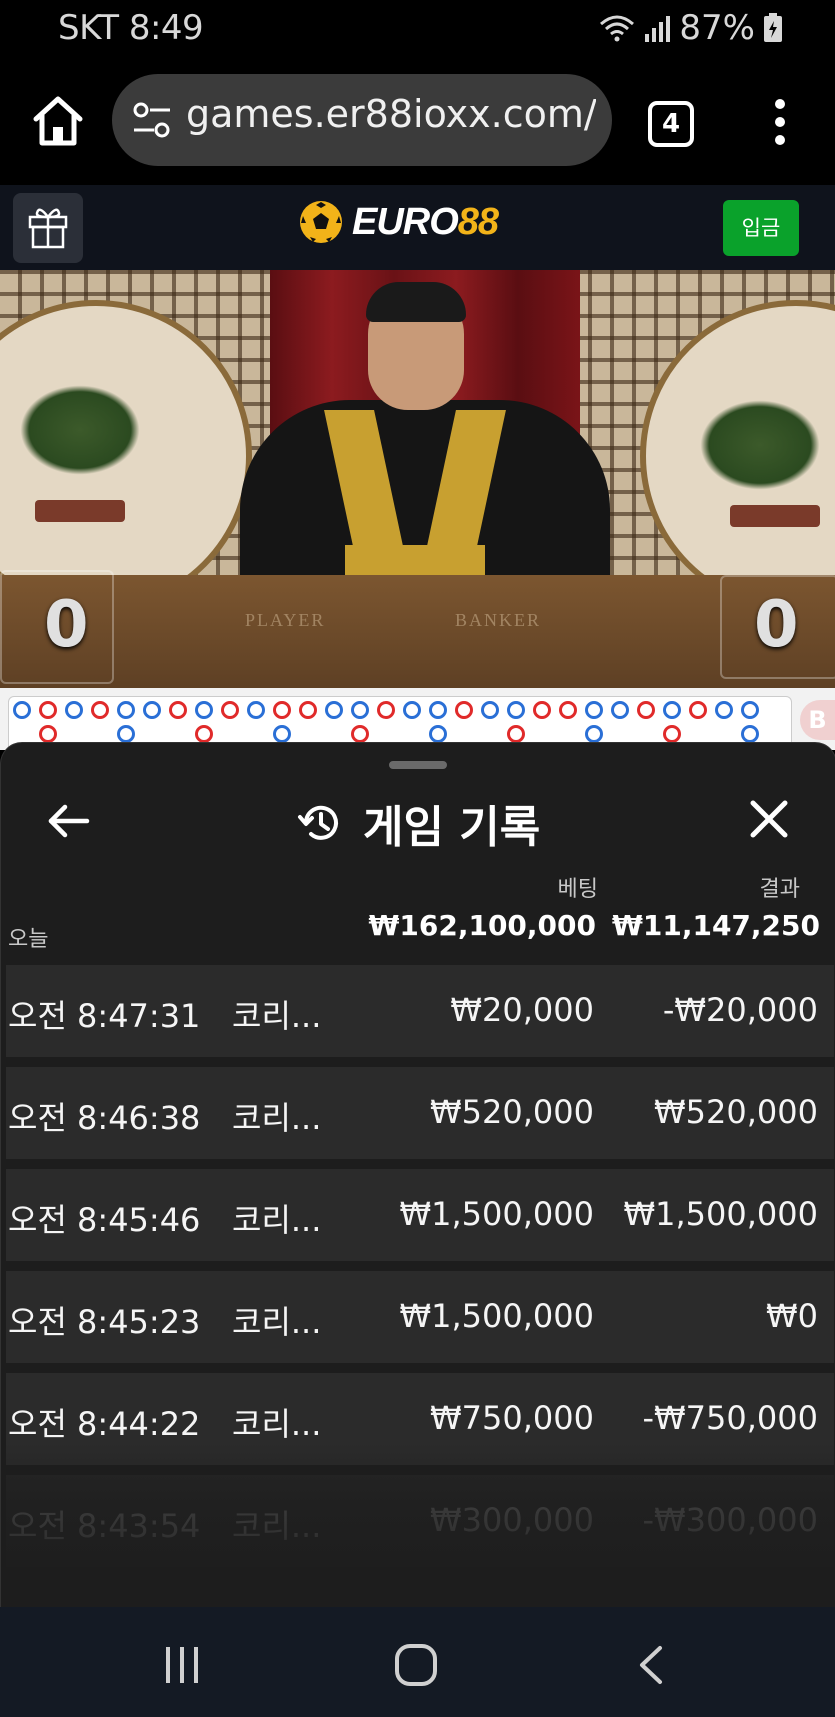 The width and height of the screenshot is (835, 1717). Describe the element at coordinates (285, 620) in the screenshot. I see `table-label-player: PLAYER` at that location.